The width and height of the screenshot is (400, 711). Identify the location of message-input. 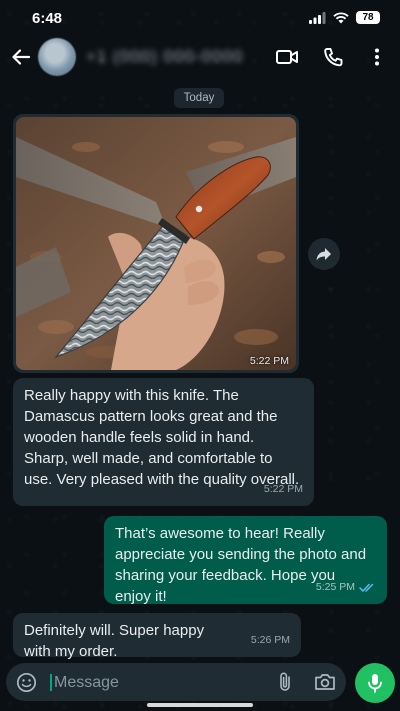
(159, 683).